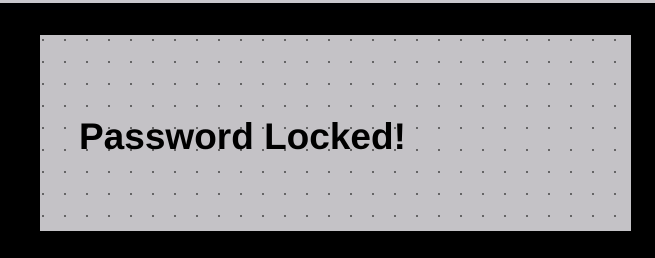 This screenshot has height=258, width=655. What do you see at coordinates (242, 136) in the screenshot?
I see `password-locked-message: Password Locked!` at bounding box center [242, 136].